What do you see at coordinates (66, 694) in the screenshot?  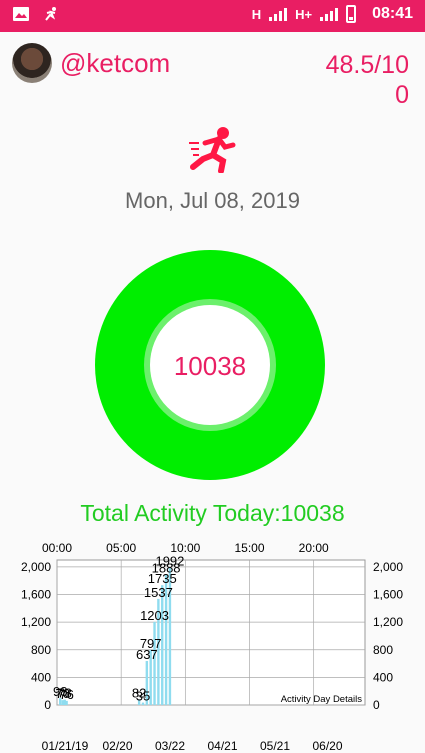 I see `data-label: 76` at bounding box center [66, 694].